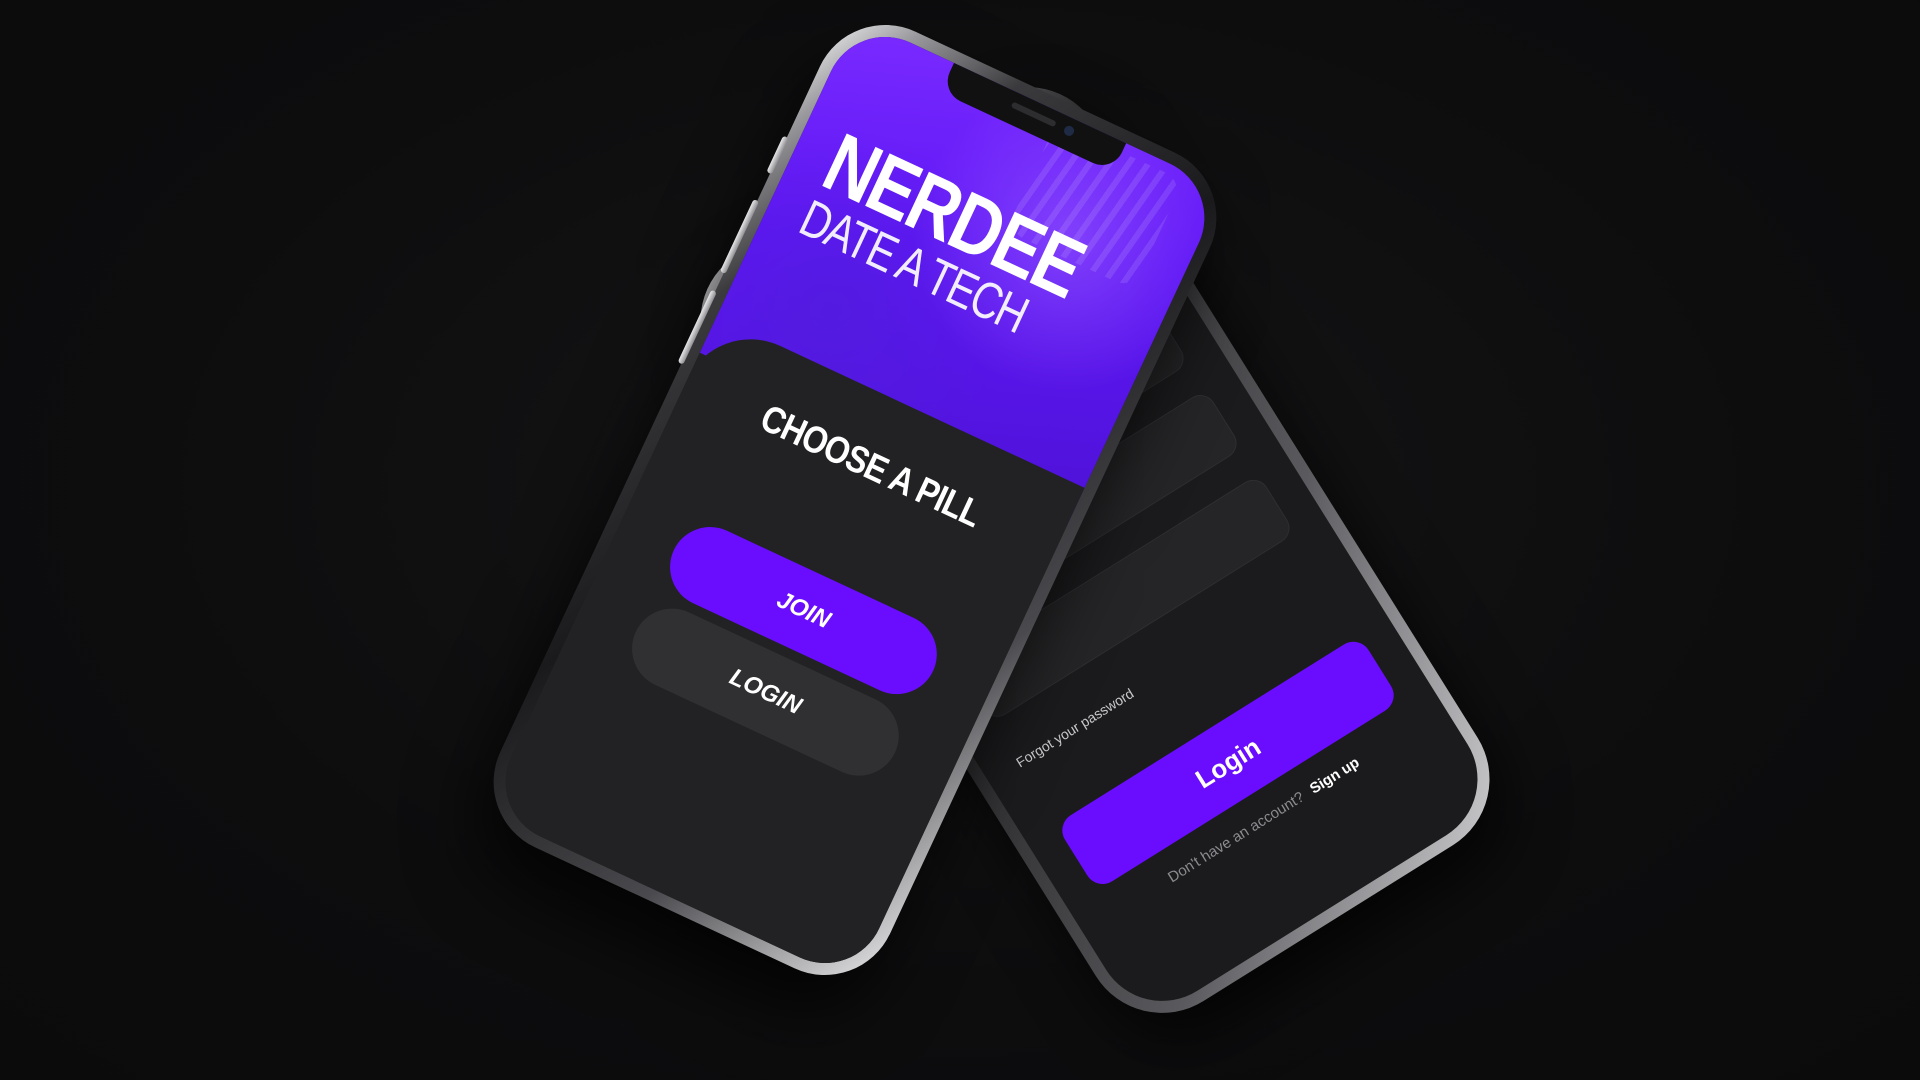 The image size is (1920, 1080). Describe the element at coordinates (1069, 131) in the screenshot. I see `camera-icon` at that location.